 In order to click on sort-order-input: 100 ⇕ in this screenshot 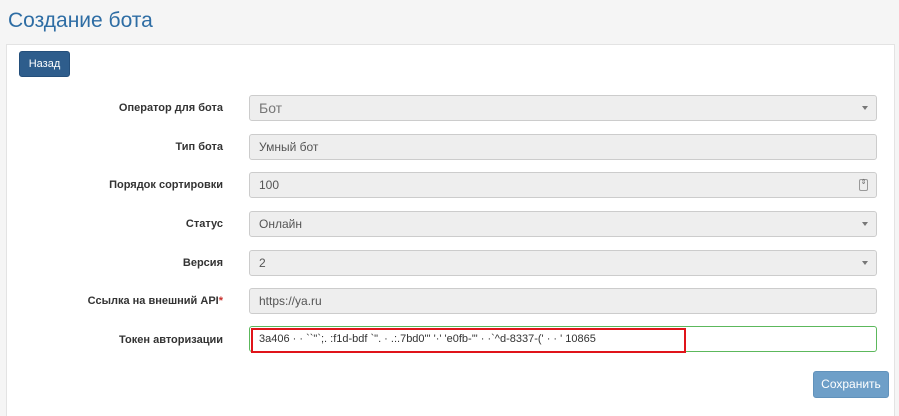, I will do `click(563, 185)`.